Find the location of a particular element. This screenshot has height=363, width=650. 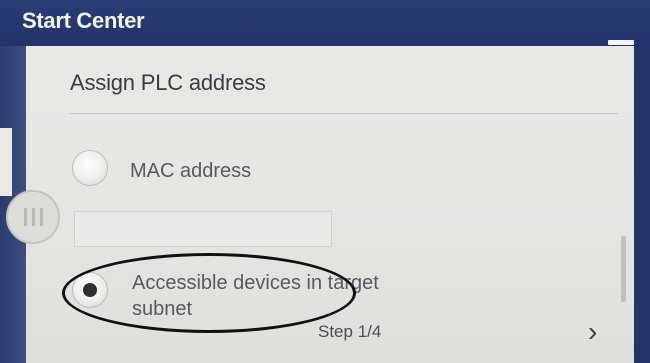

mac-address-field is located at coordinates (203, 229).